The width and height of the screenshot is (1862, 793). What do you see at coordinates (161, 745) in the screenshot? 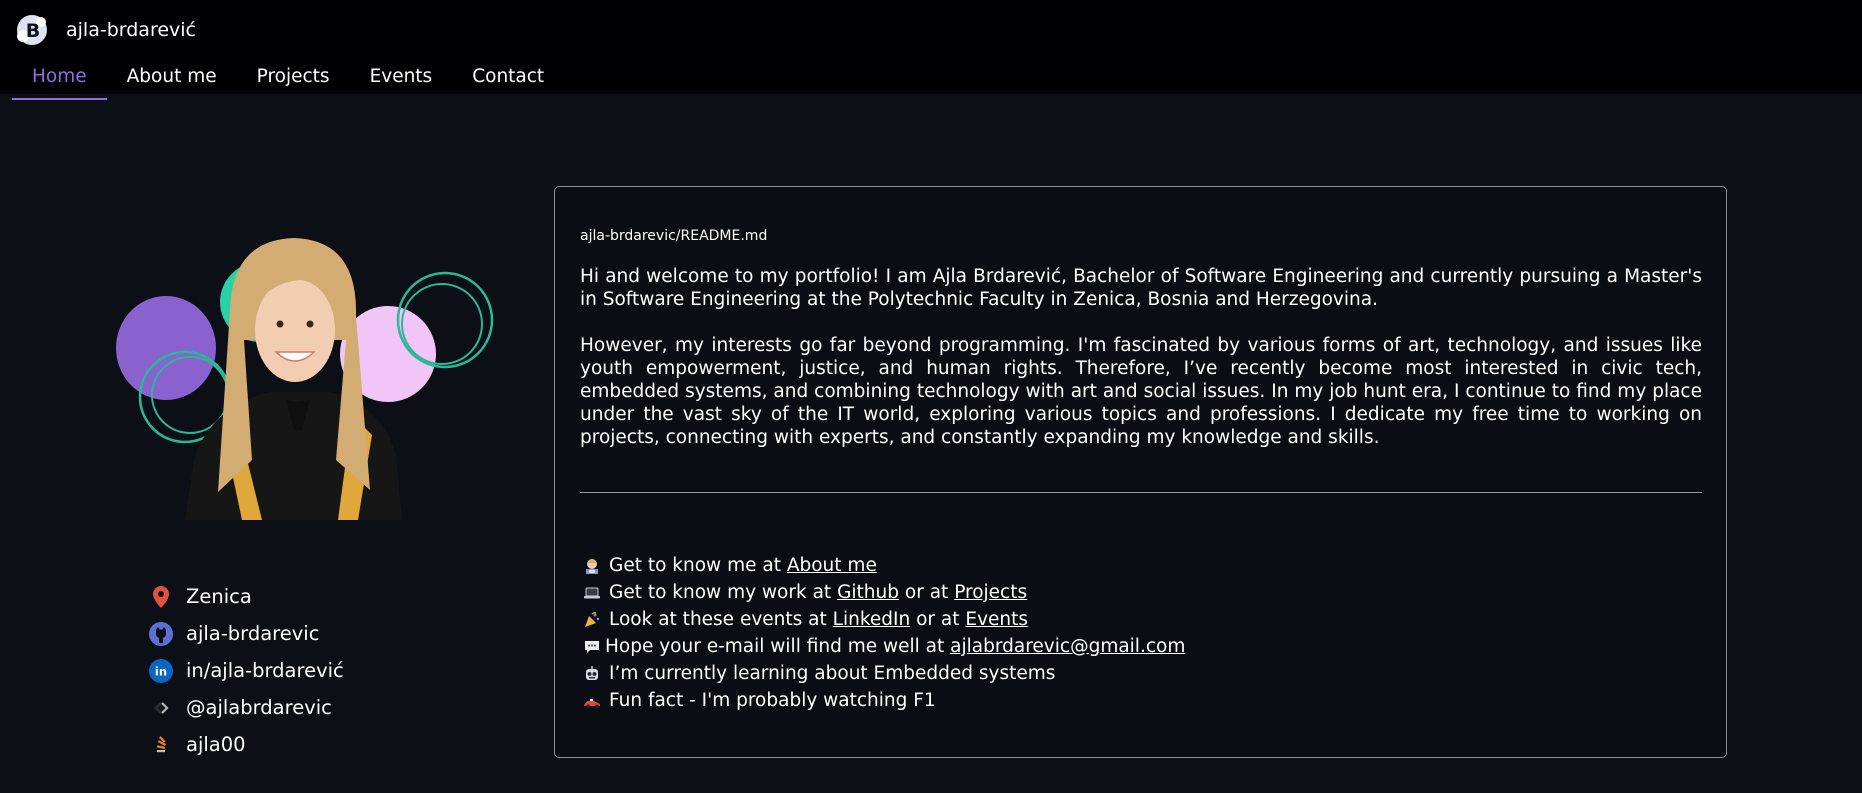
I see `stackoverflow-icon` at bounding box center [161, 745].